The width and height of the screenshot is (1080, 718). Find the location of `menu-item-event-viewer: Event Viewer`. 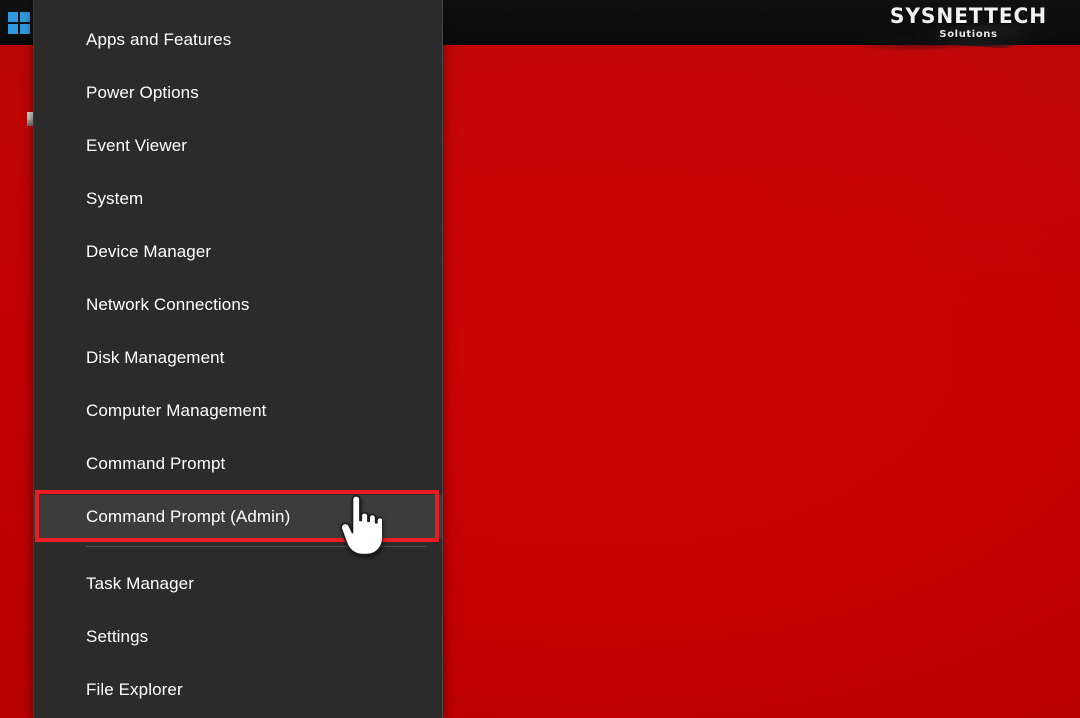

menu-item-event-viewer: Event Viewer is located at coordinates (238, 146).